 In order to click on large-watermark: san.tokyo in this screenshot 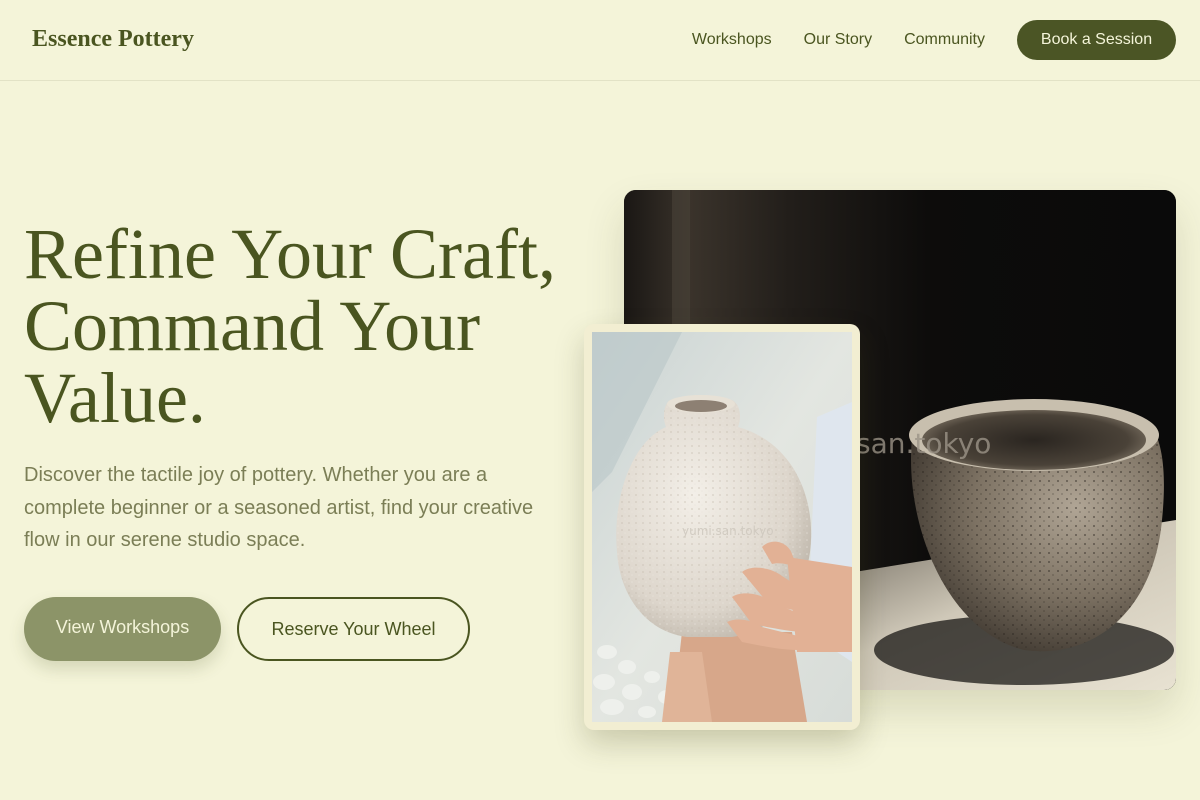, I will do `click(923, 443)`.